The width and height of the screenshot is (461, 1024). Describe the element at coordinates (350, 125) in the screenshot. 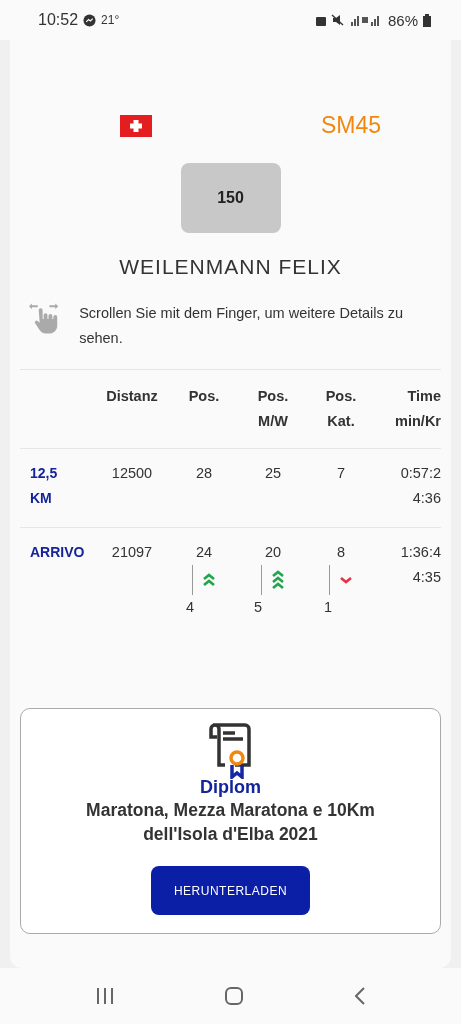

I see `category-label: SM45` at that location.